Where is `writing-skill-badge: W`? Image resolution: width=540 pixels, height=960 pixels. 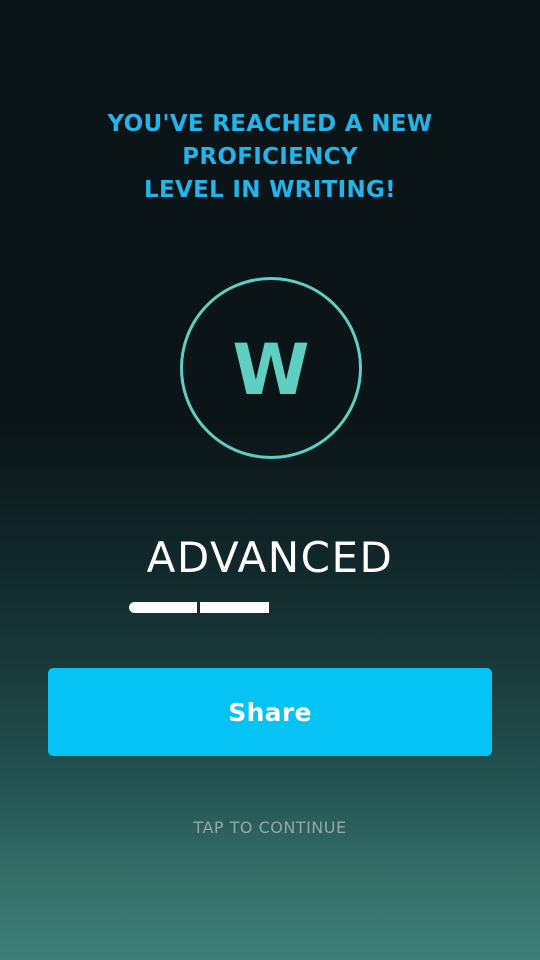
writing-skill-badge: W is located at coordinates (271, 368).